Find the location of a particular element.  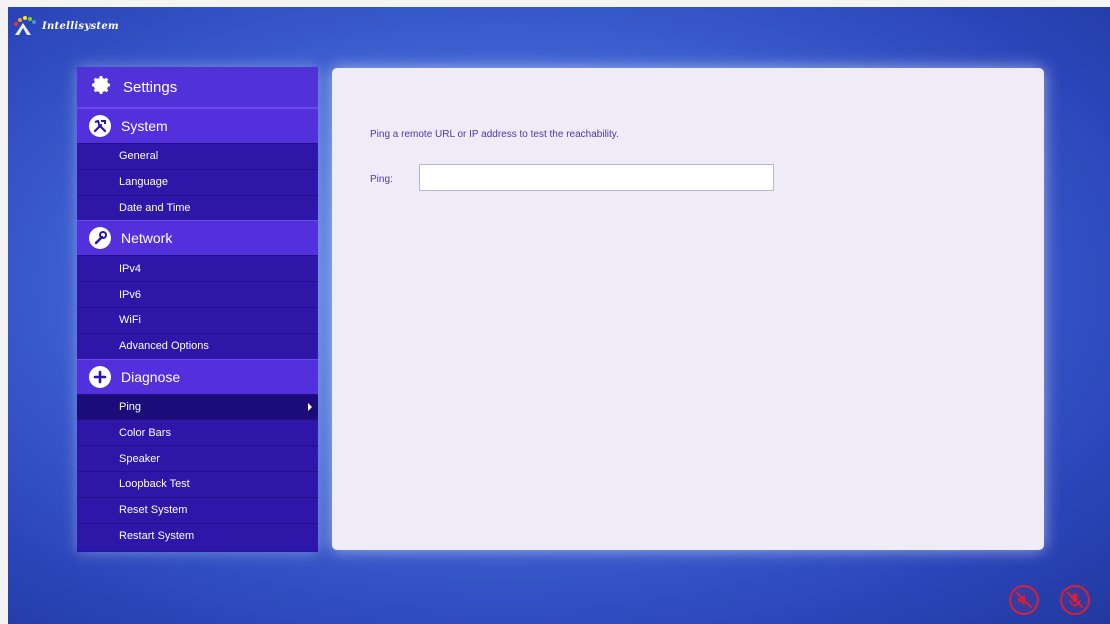

sidebar-item-loopback-test: Loopback Test is located at coordinates (197, 483).